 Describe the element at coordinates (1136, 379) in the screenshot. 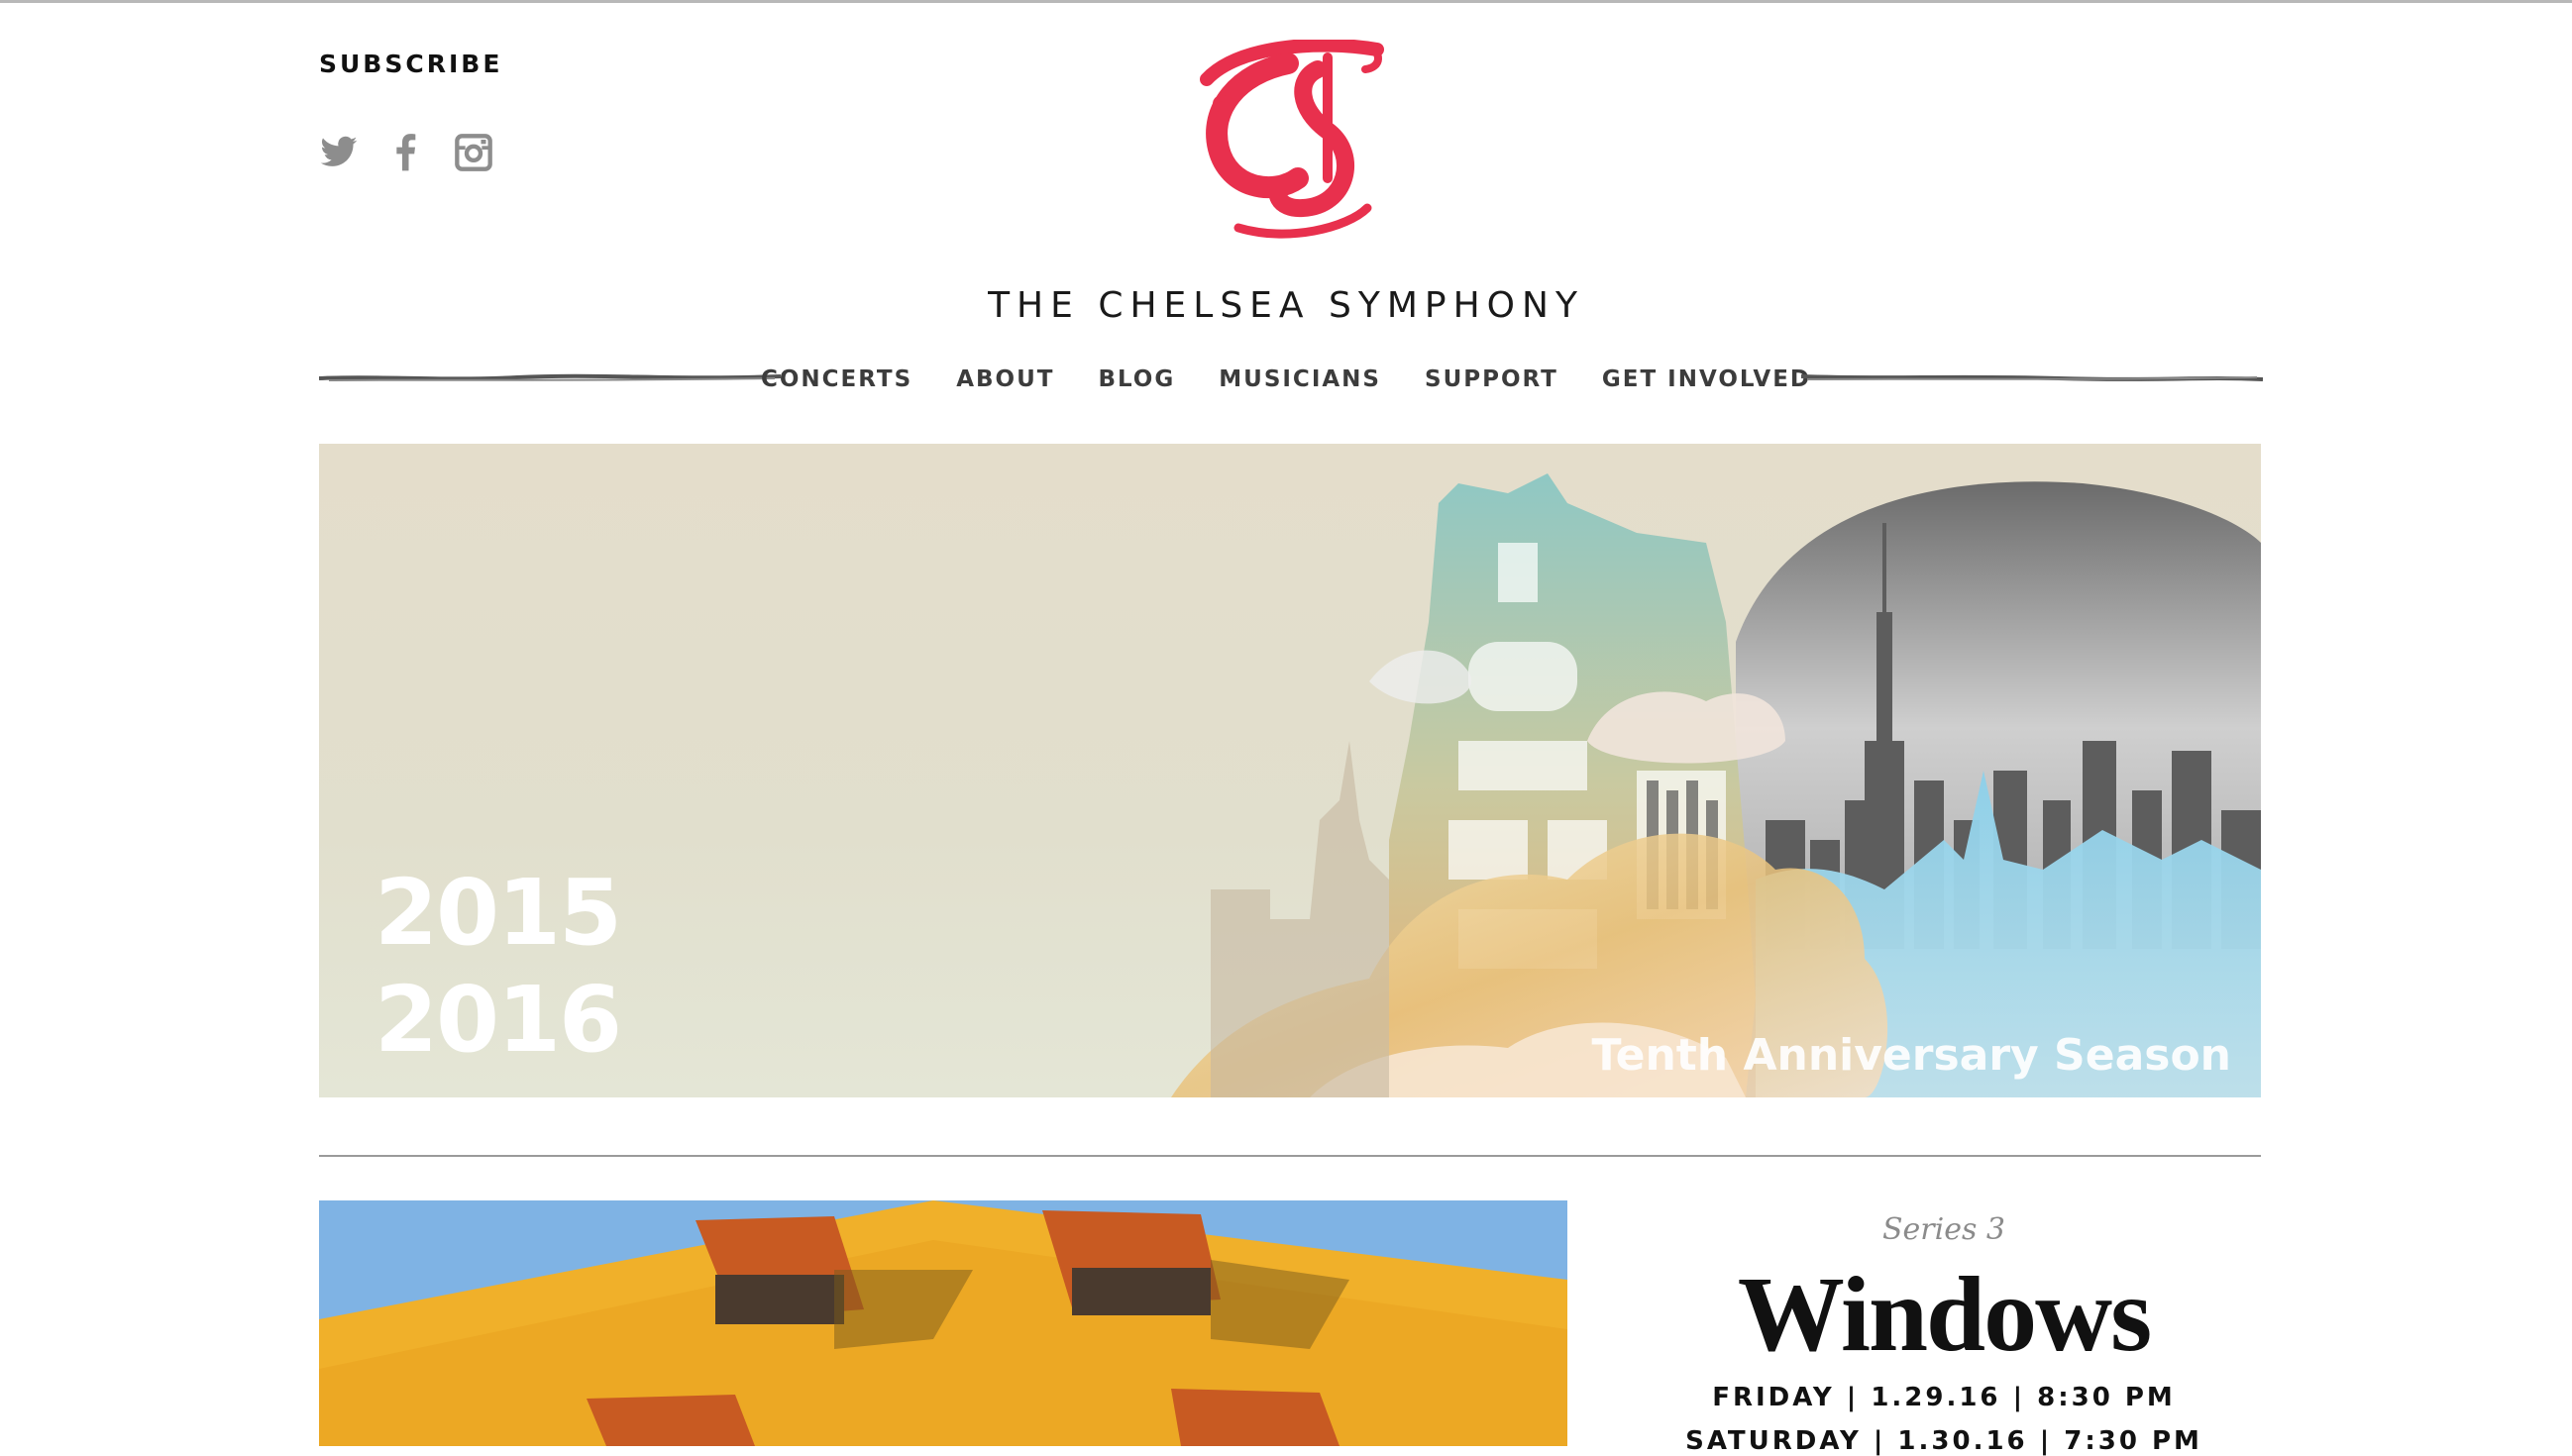

I see `nav-blog: BLOG` at that location.